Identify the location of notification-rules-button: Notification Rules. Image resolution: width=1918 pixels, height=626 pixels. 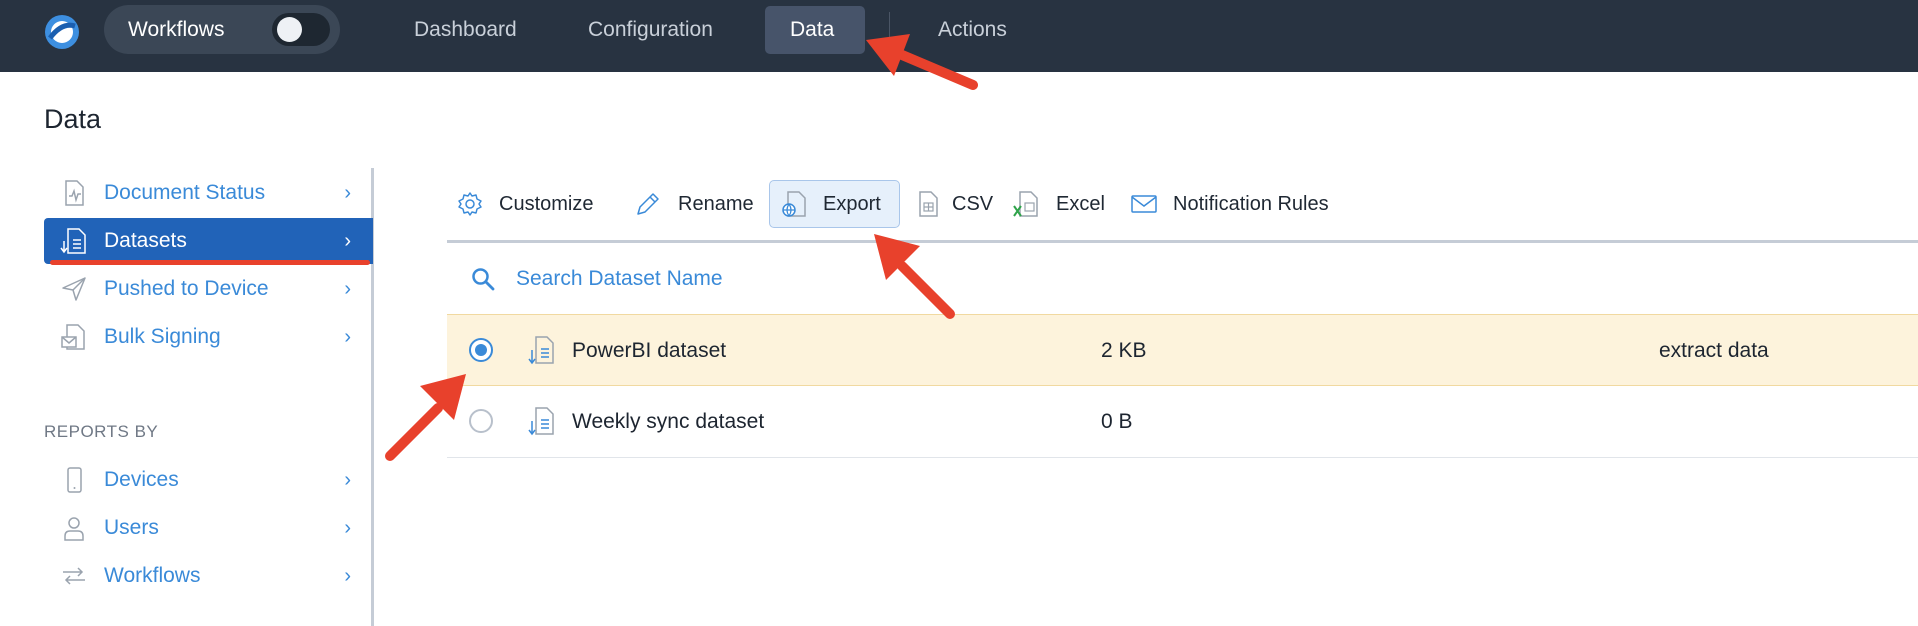
(1240, 204).